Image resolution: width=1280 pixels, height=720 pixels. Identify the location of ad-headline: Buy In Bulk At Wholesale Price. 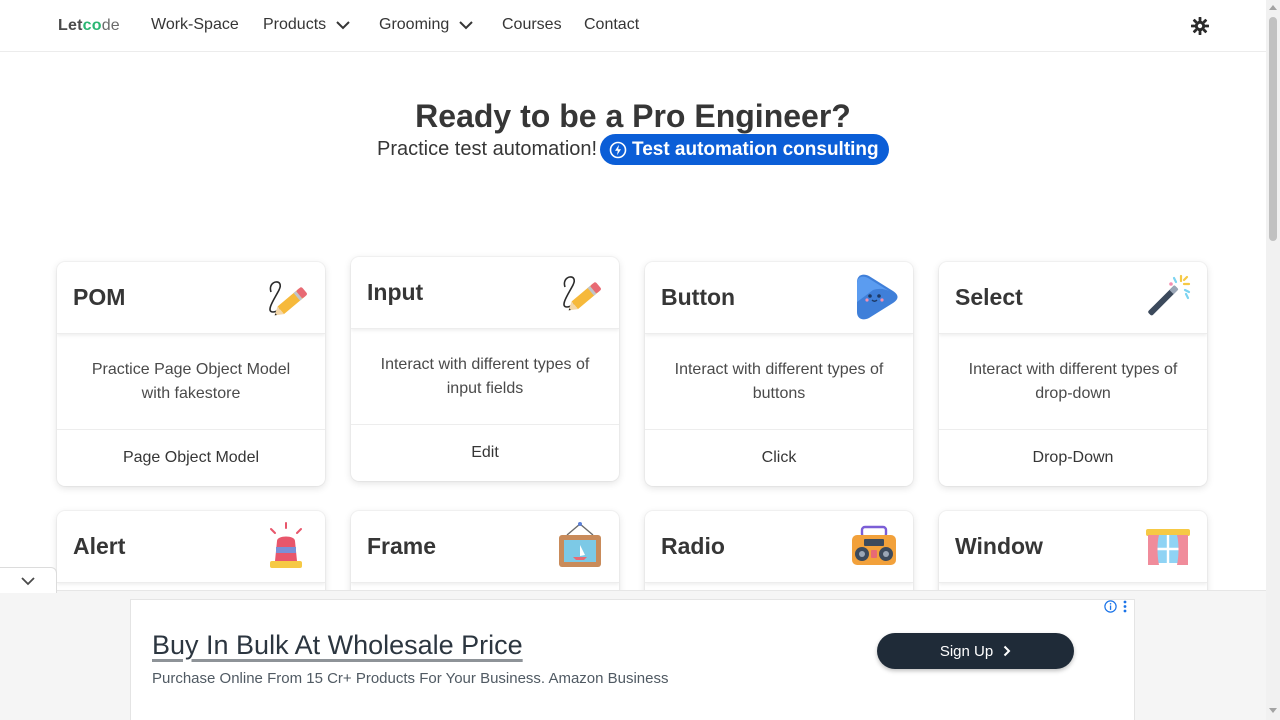
(337, 645).